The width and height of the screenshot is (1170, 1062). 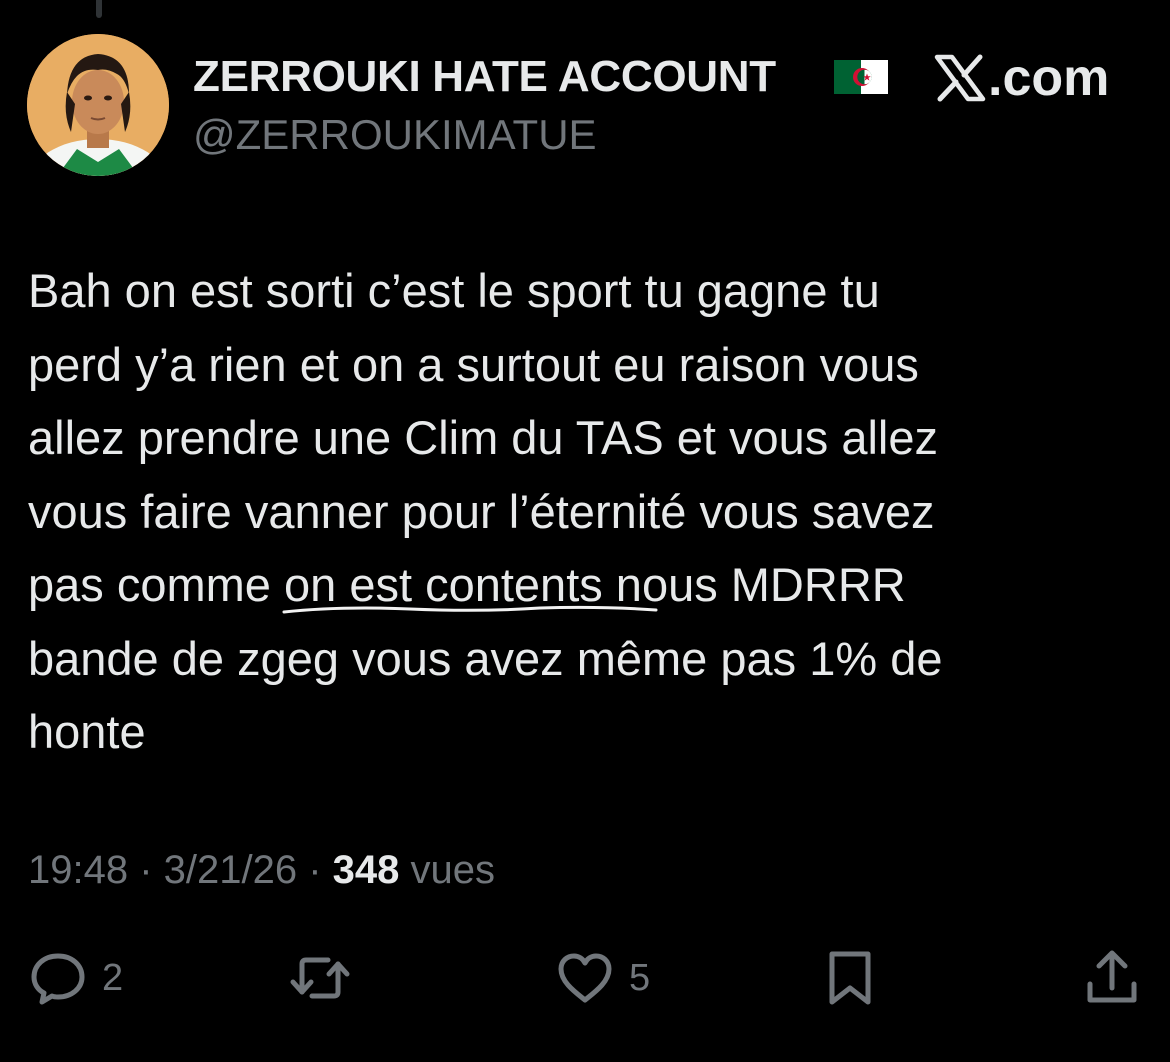 What do you see at coordinates (960, 78) in the screenshot?
I see `x-logo-icon` at bounding box center [960, 78].